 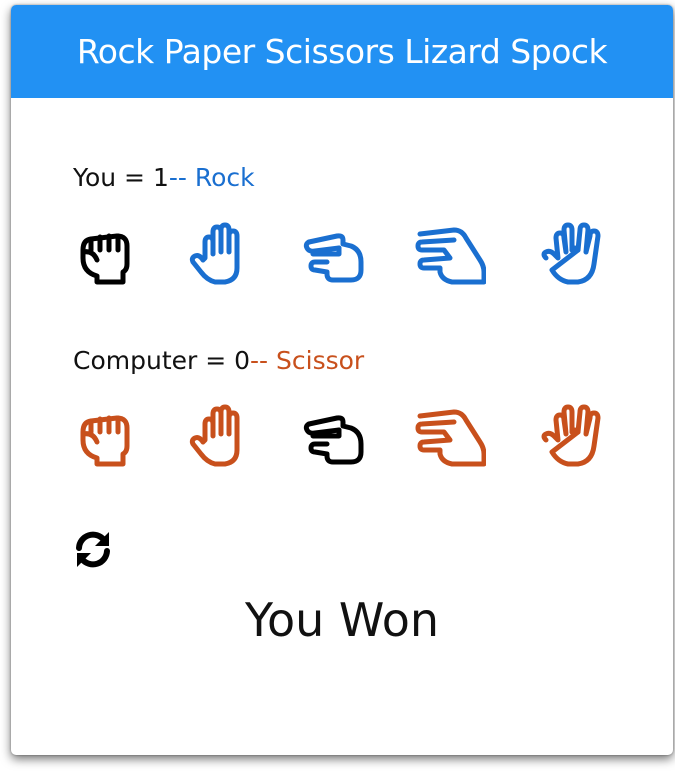 What do you see at coordinates (160, 177) in the screenshot?
I see `player-score: 1` at bounding box center [160, 177].